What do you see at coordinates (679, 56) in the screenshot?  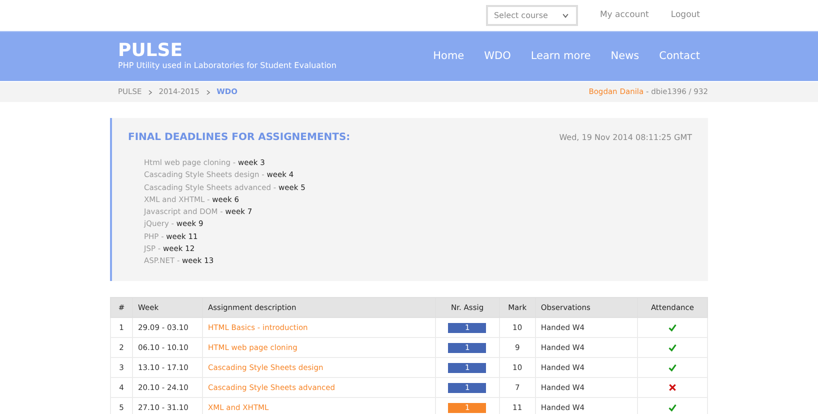 I see `nav-link: Contact` at bounding box center [679, 56].